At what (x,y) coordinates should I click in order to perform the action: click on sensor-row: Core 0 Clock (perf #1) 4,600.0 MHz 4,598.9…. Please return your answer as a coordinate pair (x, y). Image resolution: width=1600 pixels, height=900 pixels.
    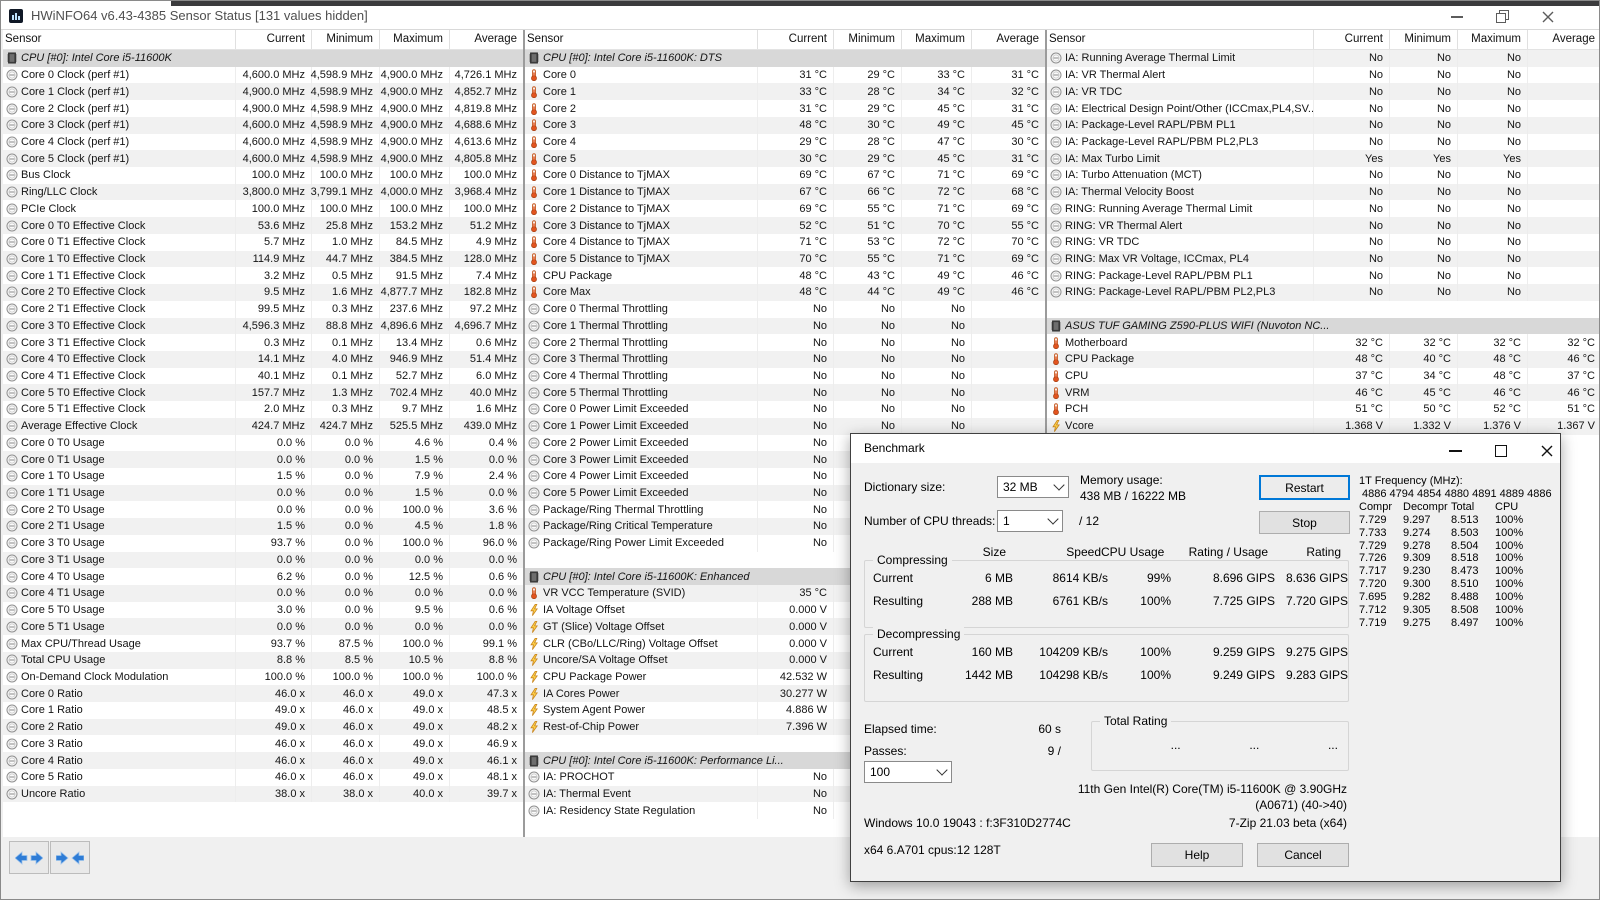
    Looking at the image, I should click on (263, 75).